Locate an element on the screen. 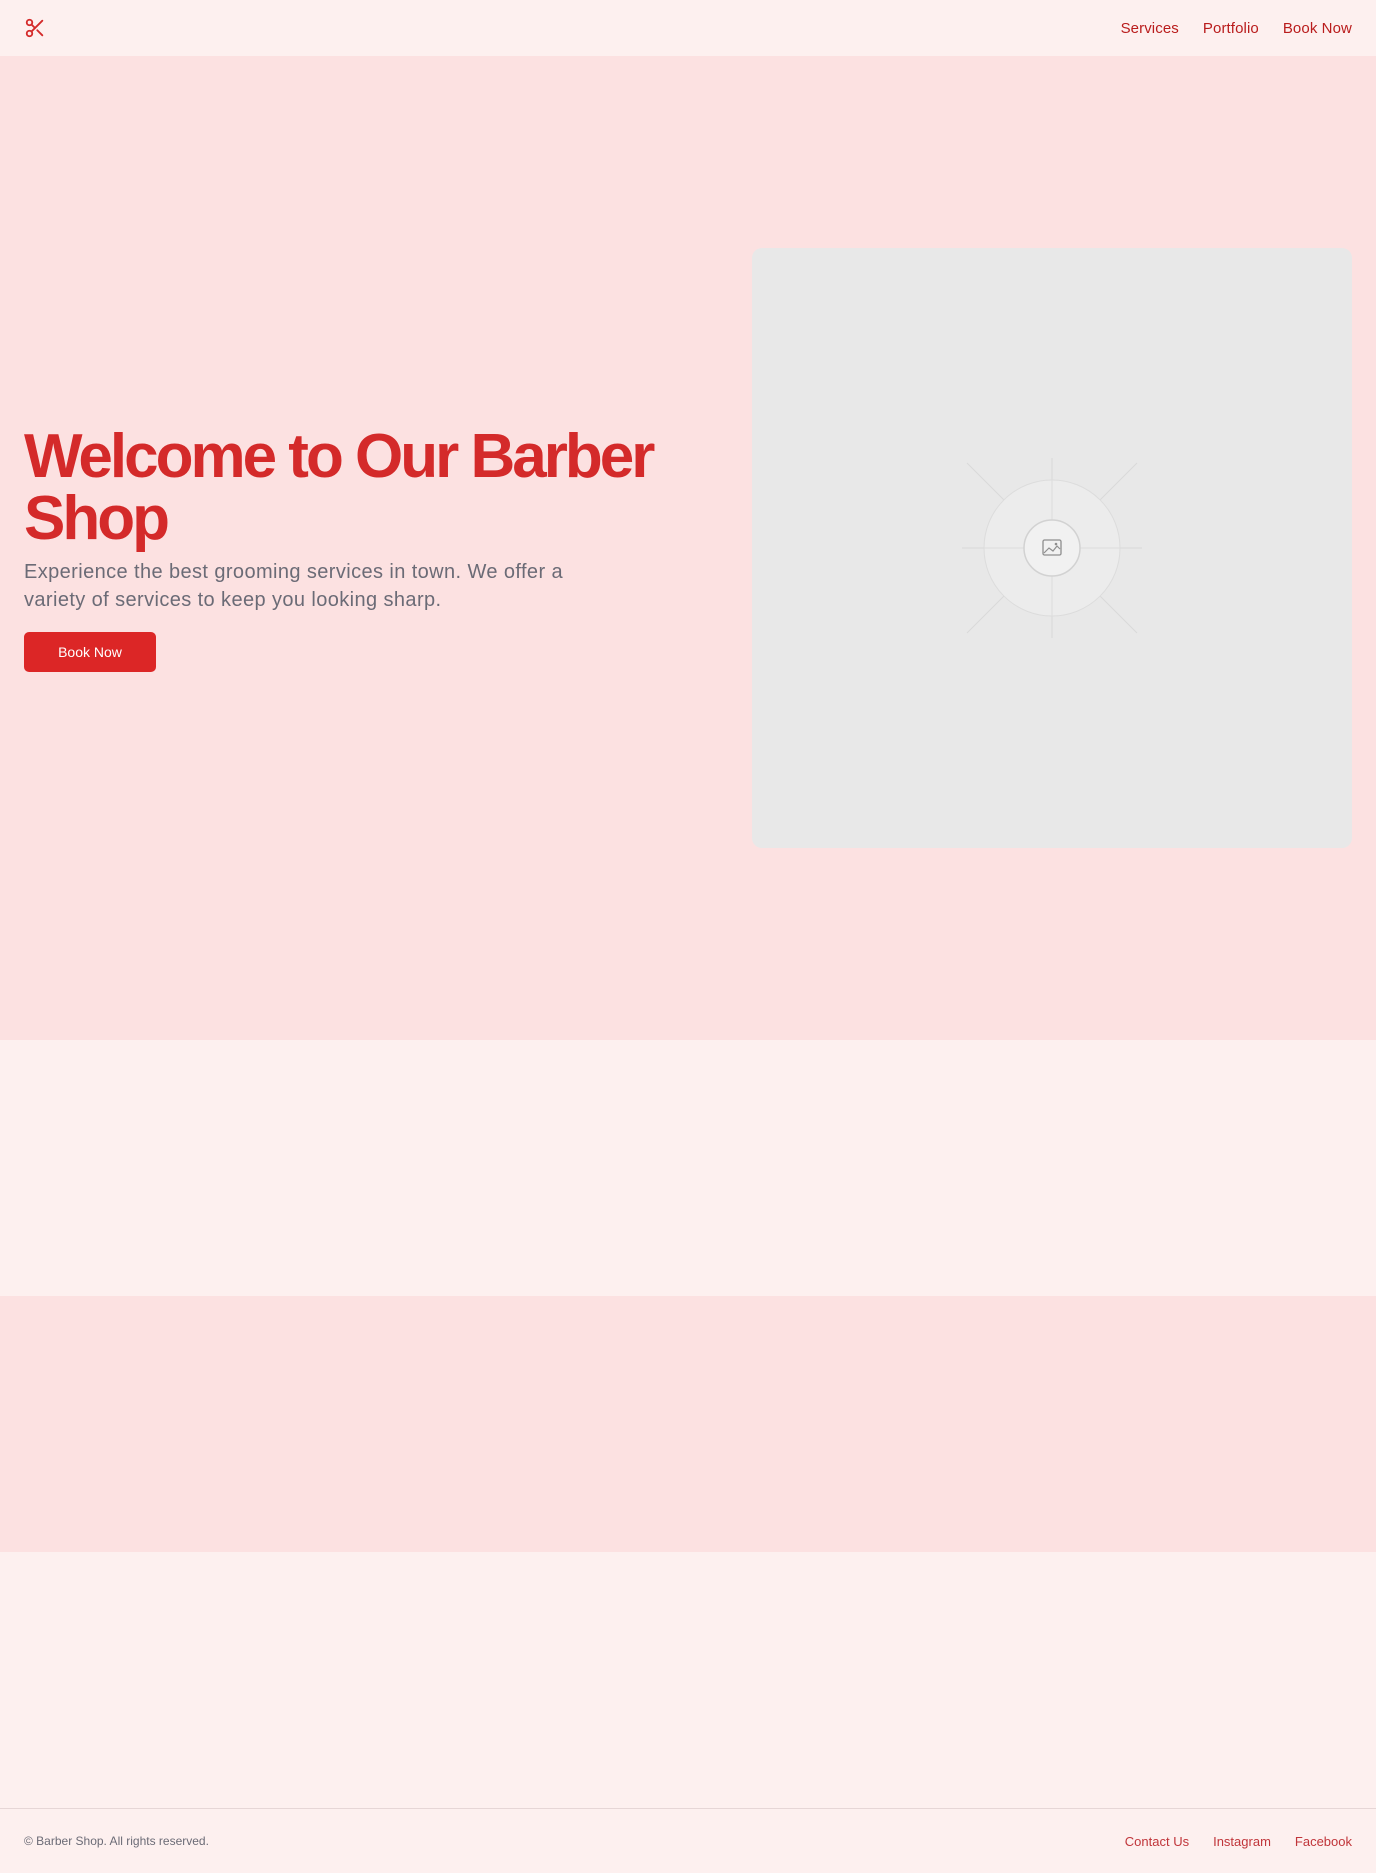  footer-link-instagram: Instagram is located at coordinates (1242, 1841).